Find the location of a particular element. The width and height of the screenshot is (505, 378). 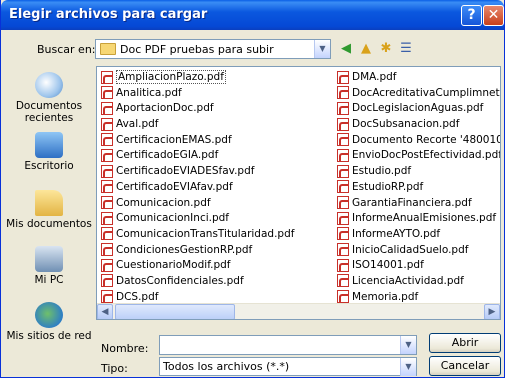

file-item: InicioCalidadSuelo.pdf is located at coordinates (418, 251).